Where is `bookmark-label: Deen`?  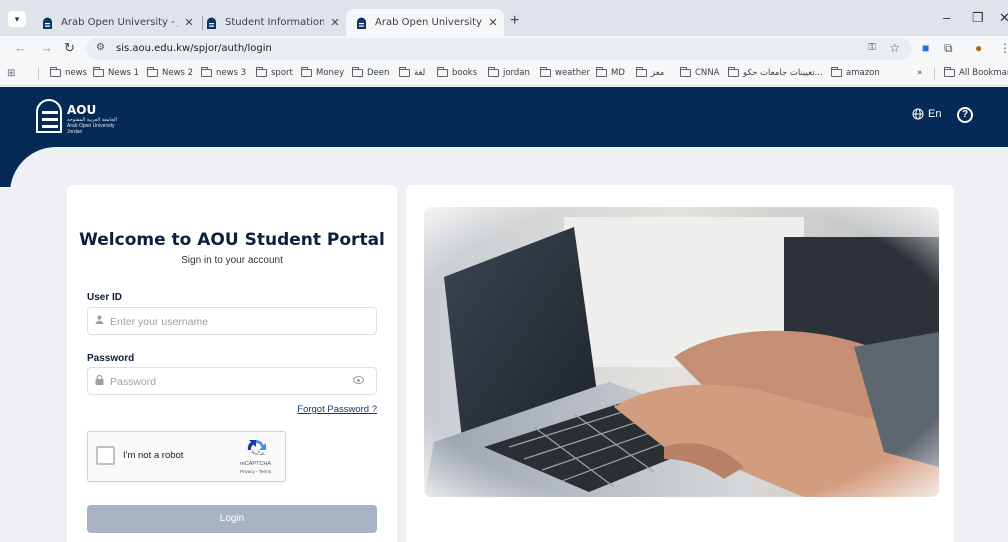
bookmark-label: Deen is located at coordinates (378, 73).